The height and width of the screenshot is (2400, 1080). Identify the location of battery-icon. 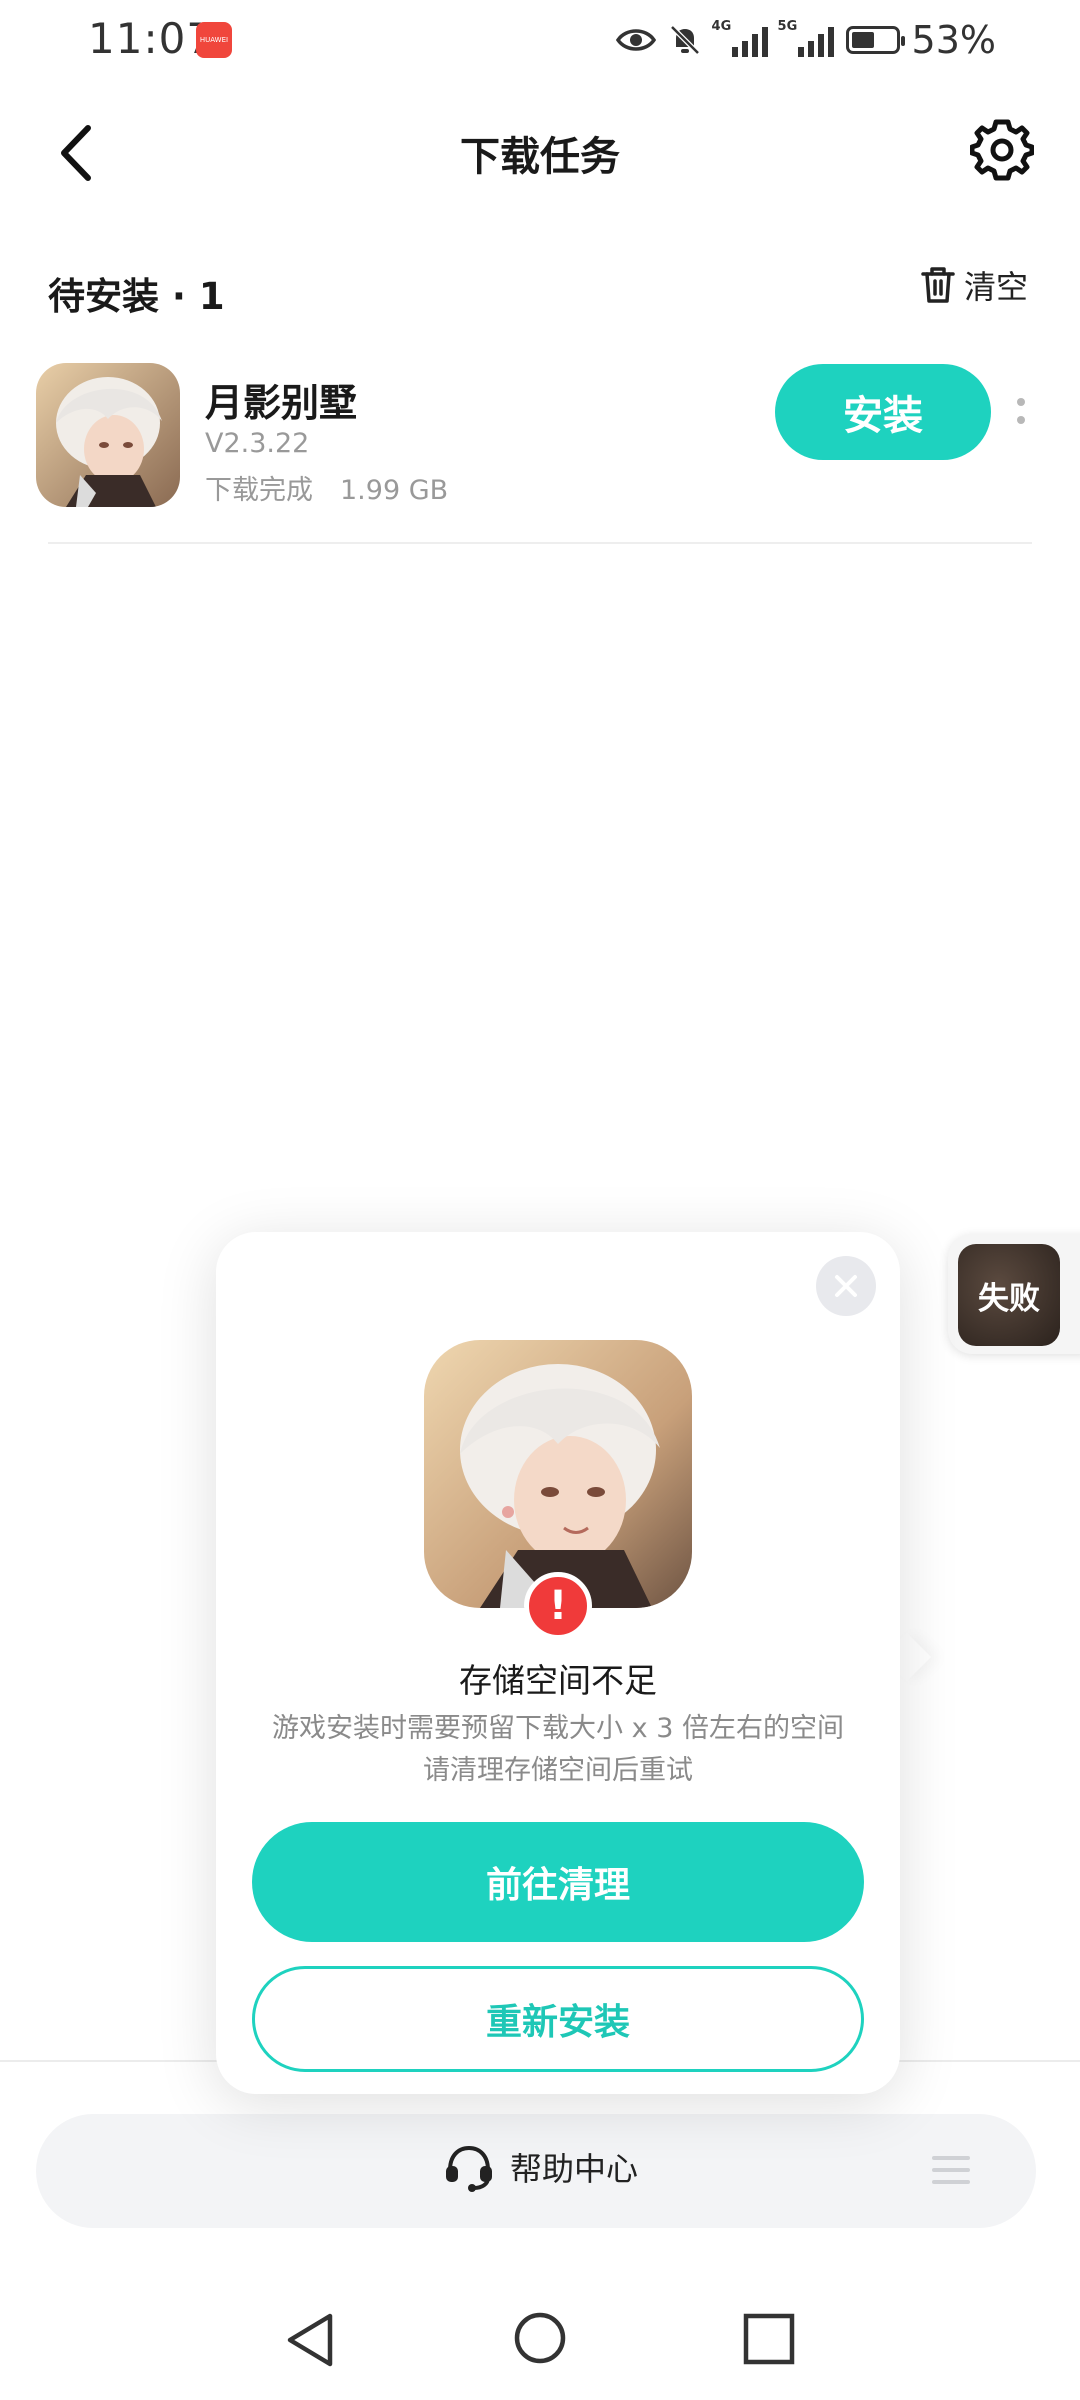
(875, 40).